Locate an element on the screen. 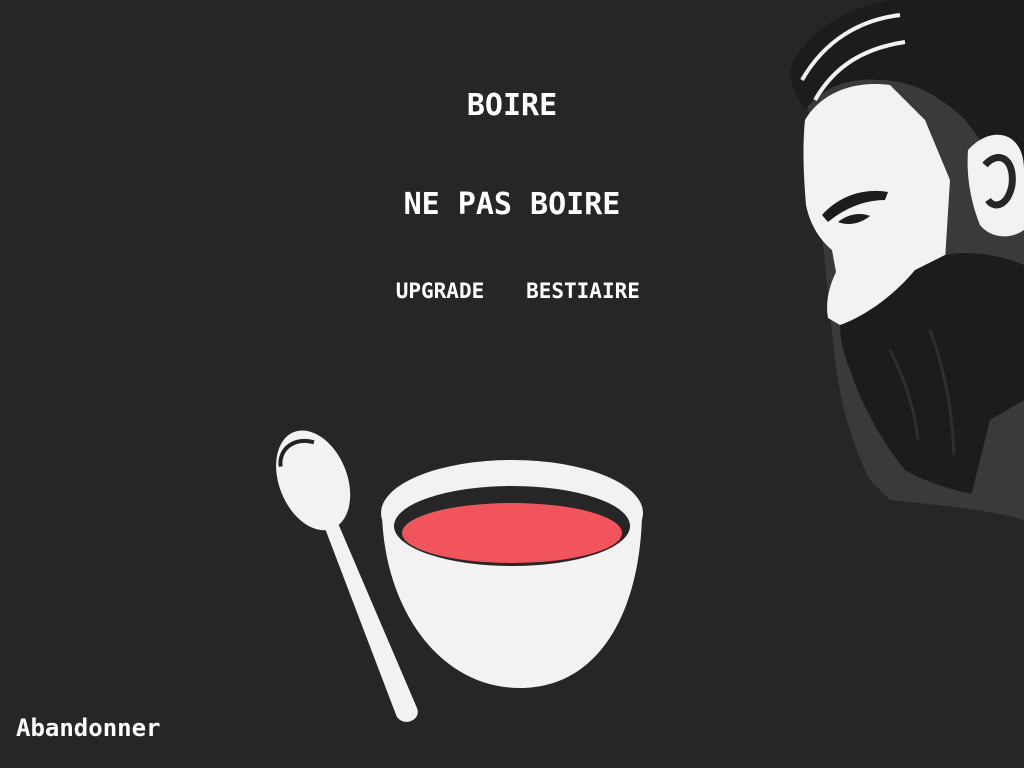 Image resolution: width=1024 pixels, height=768 pixels. drink-button: BOIRE is located at coordinates (512, 106).